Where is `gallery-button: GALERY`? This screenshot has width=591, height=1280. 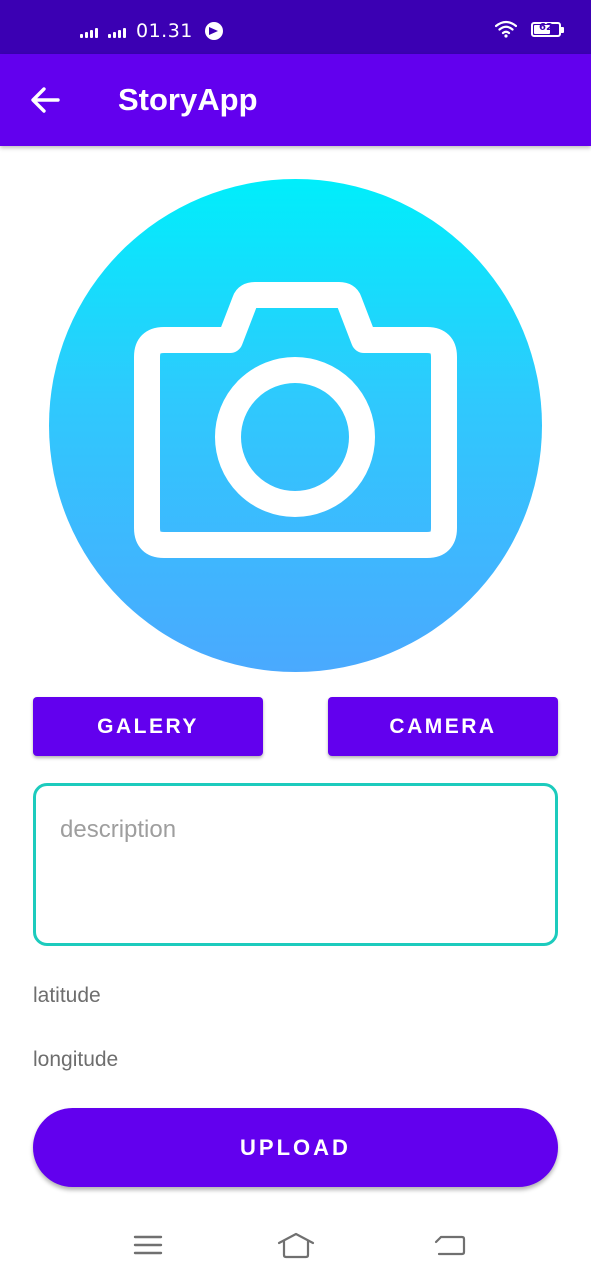
gallery-button: GALERY is located at coordinates (148, 726).